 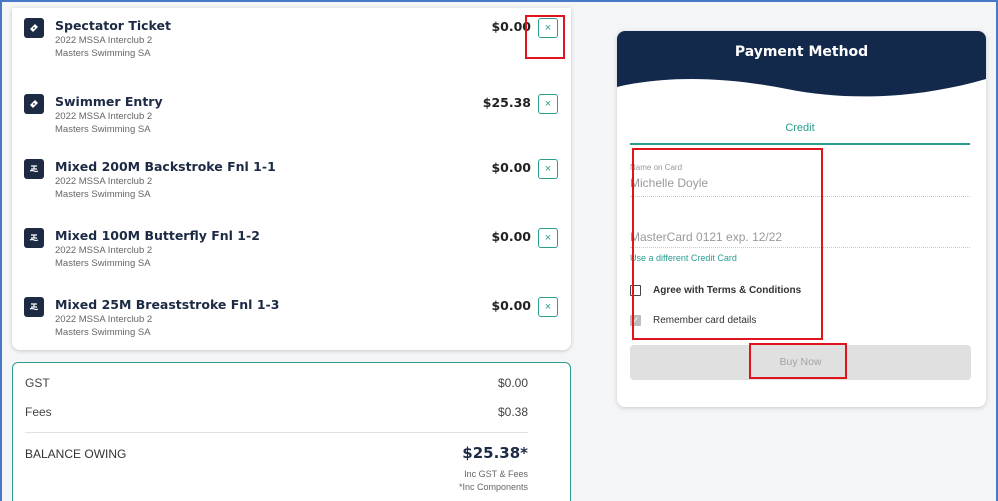 I want to click on divider, so click(x=276, y=432).